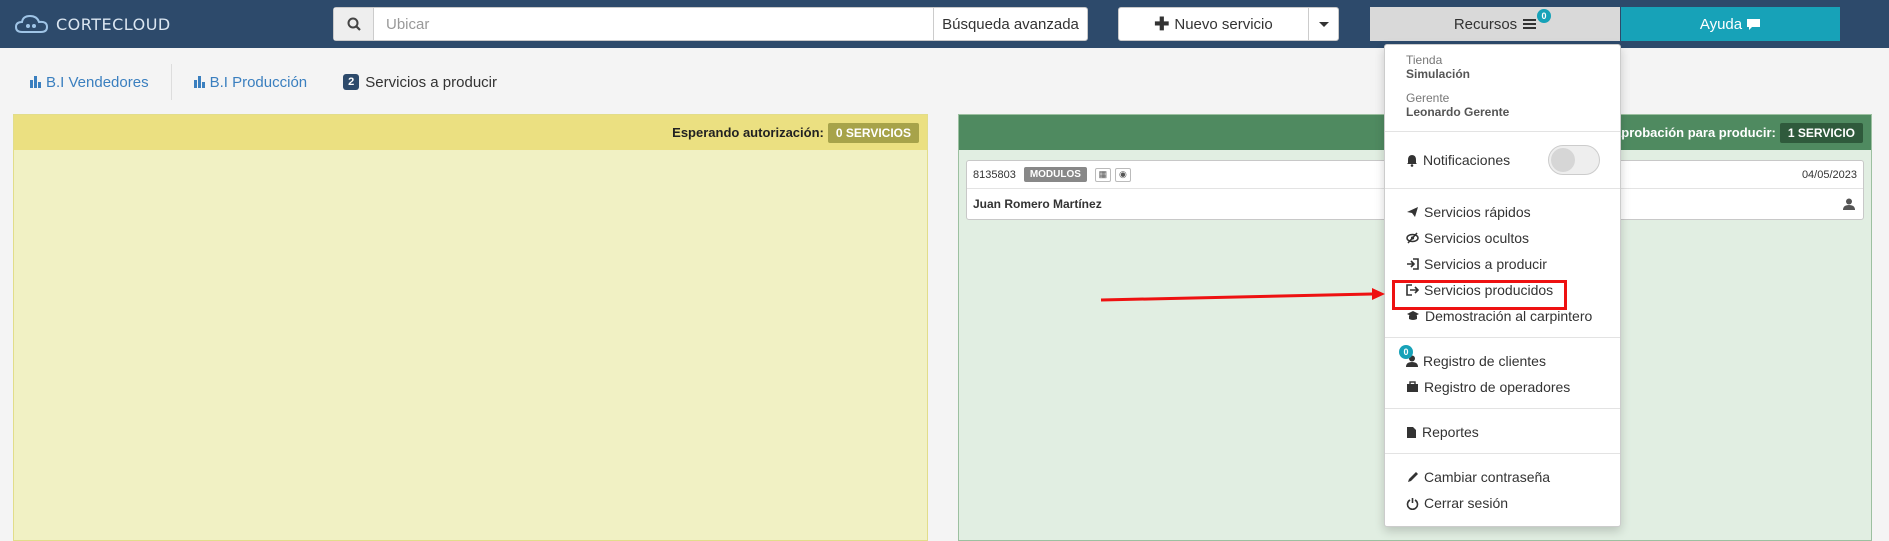 The image size is (1889, 541). I want to click on help-button: Ayuda, so click(1730, 24).